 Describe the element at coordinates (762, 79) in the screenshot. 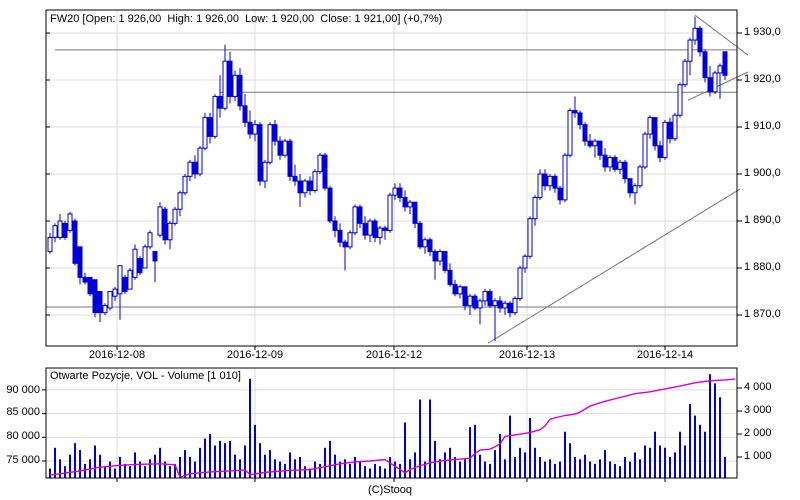

I see `price-axis-label-1920: 1 920,0` at that location.